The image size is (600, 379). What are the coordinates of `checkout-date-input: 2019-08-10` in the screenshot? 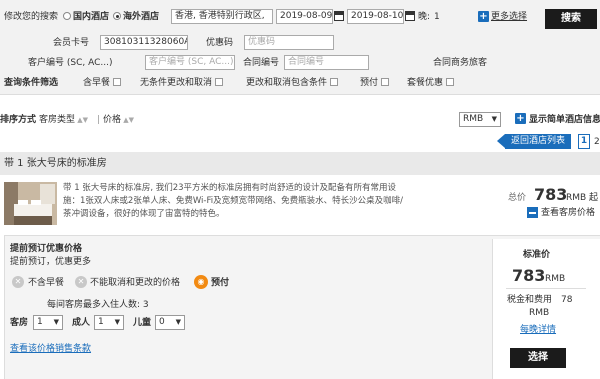 It's located at (375, 16).